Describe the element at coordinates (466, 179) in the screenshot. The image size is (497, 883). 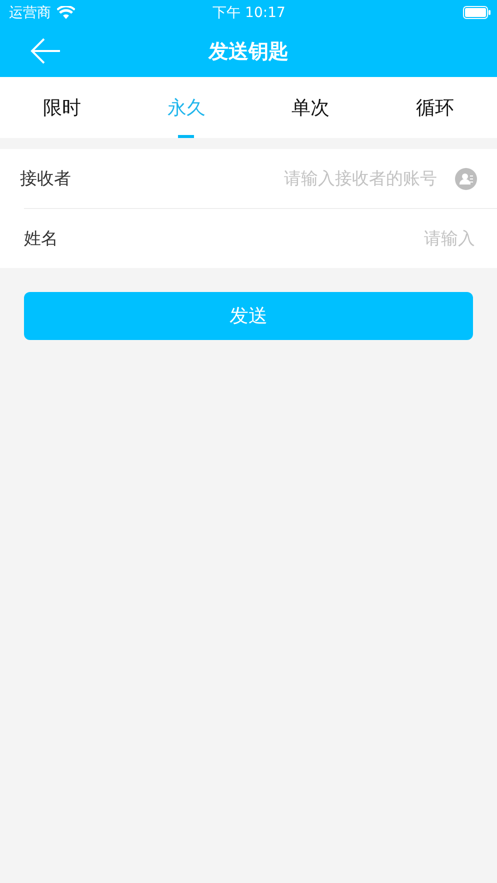
I see `contact-icon` at that location.